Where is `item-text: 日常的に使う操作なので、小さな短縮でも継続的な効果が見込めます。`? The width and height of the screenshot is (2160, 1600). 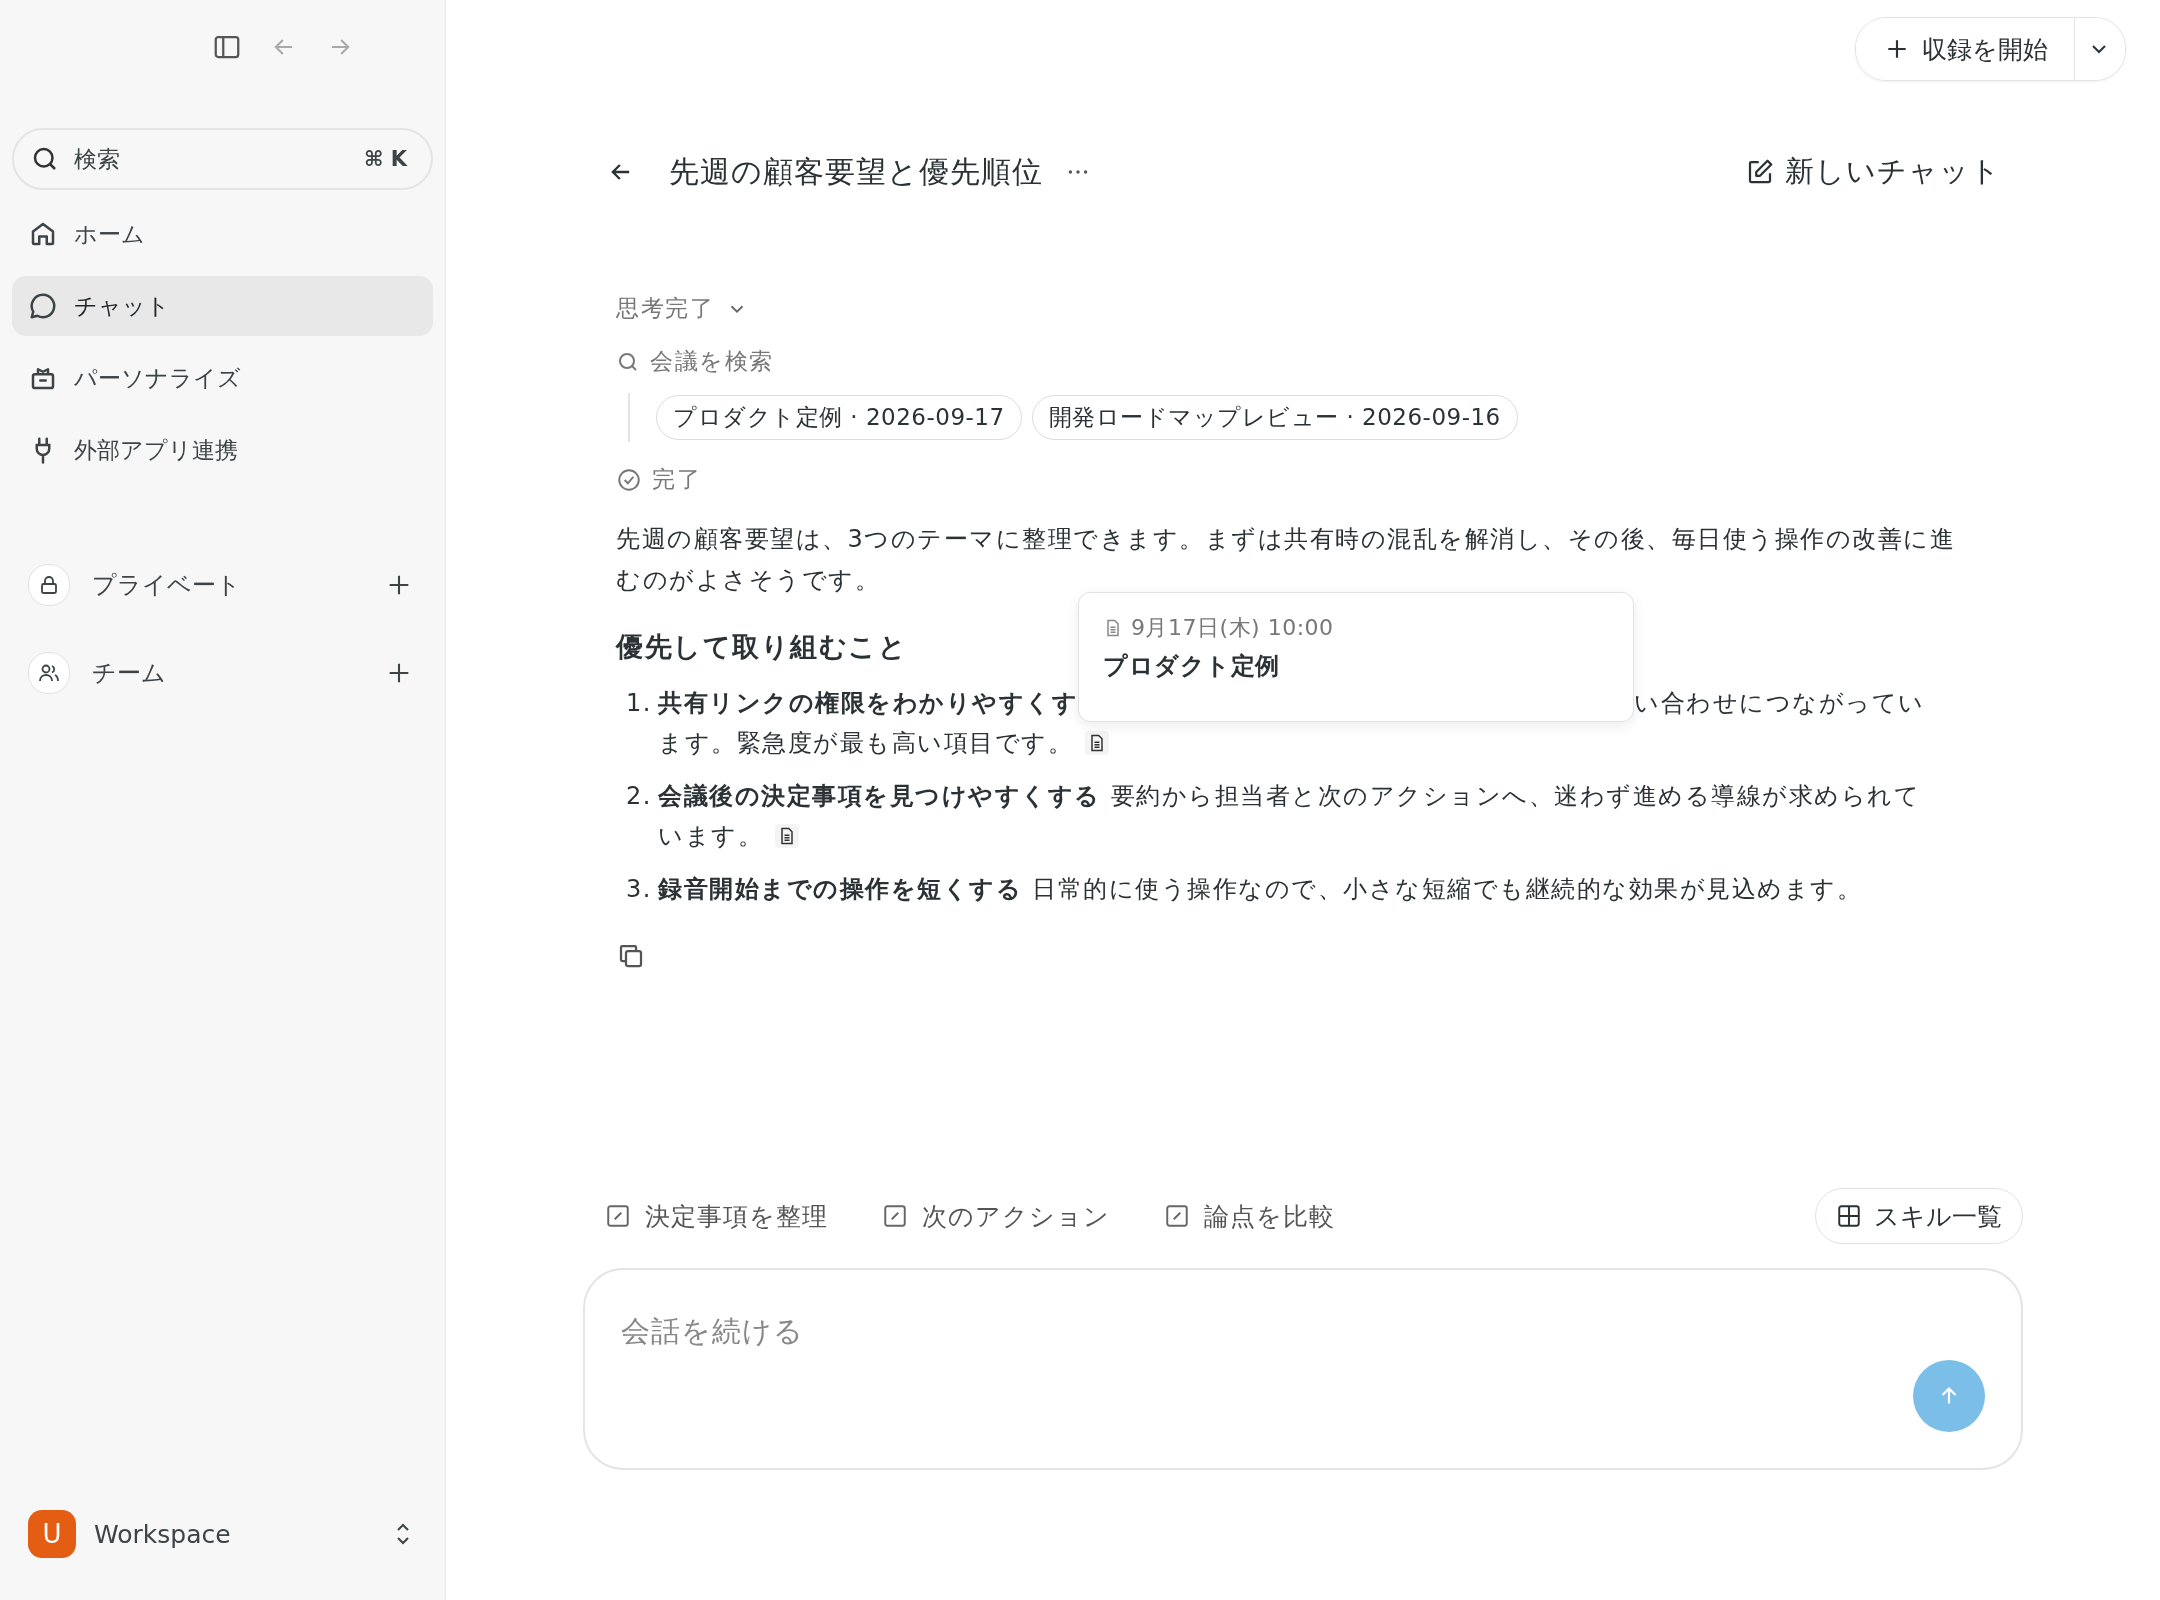 item-text: 日常的に使う操作なので、小さな短縮でも継続的な効果が見込めます。 is located at coordinates (1447, 889).